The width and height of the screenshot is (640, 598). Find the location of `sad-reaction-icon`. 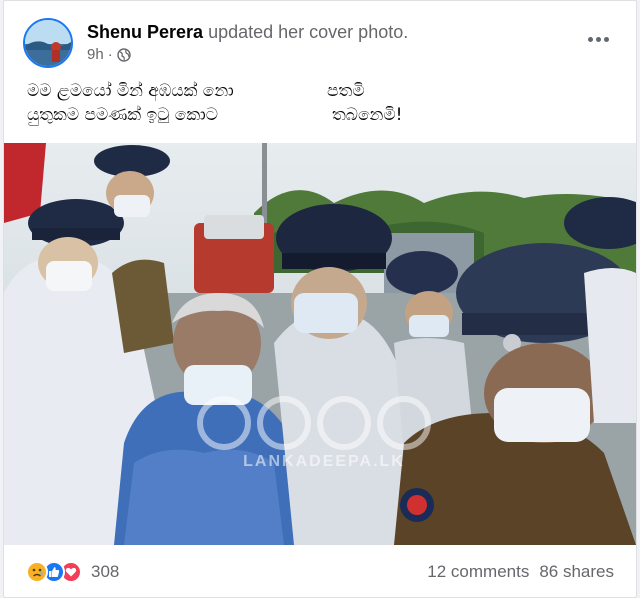

sad-reaction-icon is located at coordinates (37, 572).